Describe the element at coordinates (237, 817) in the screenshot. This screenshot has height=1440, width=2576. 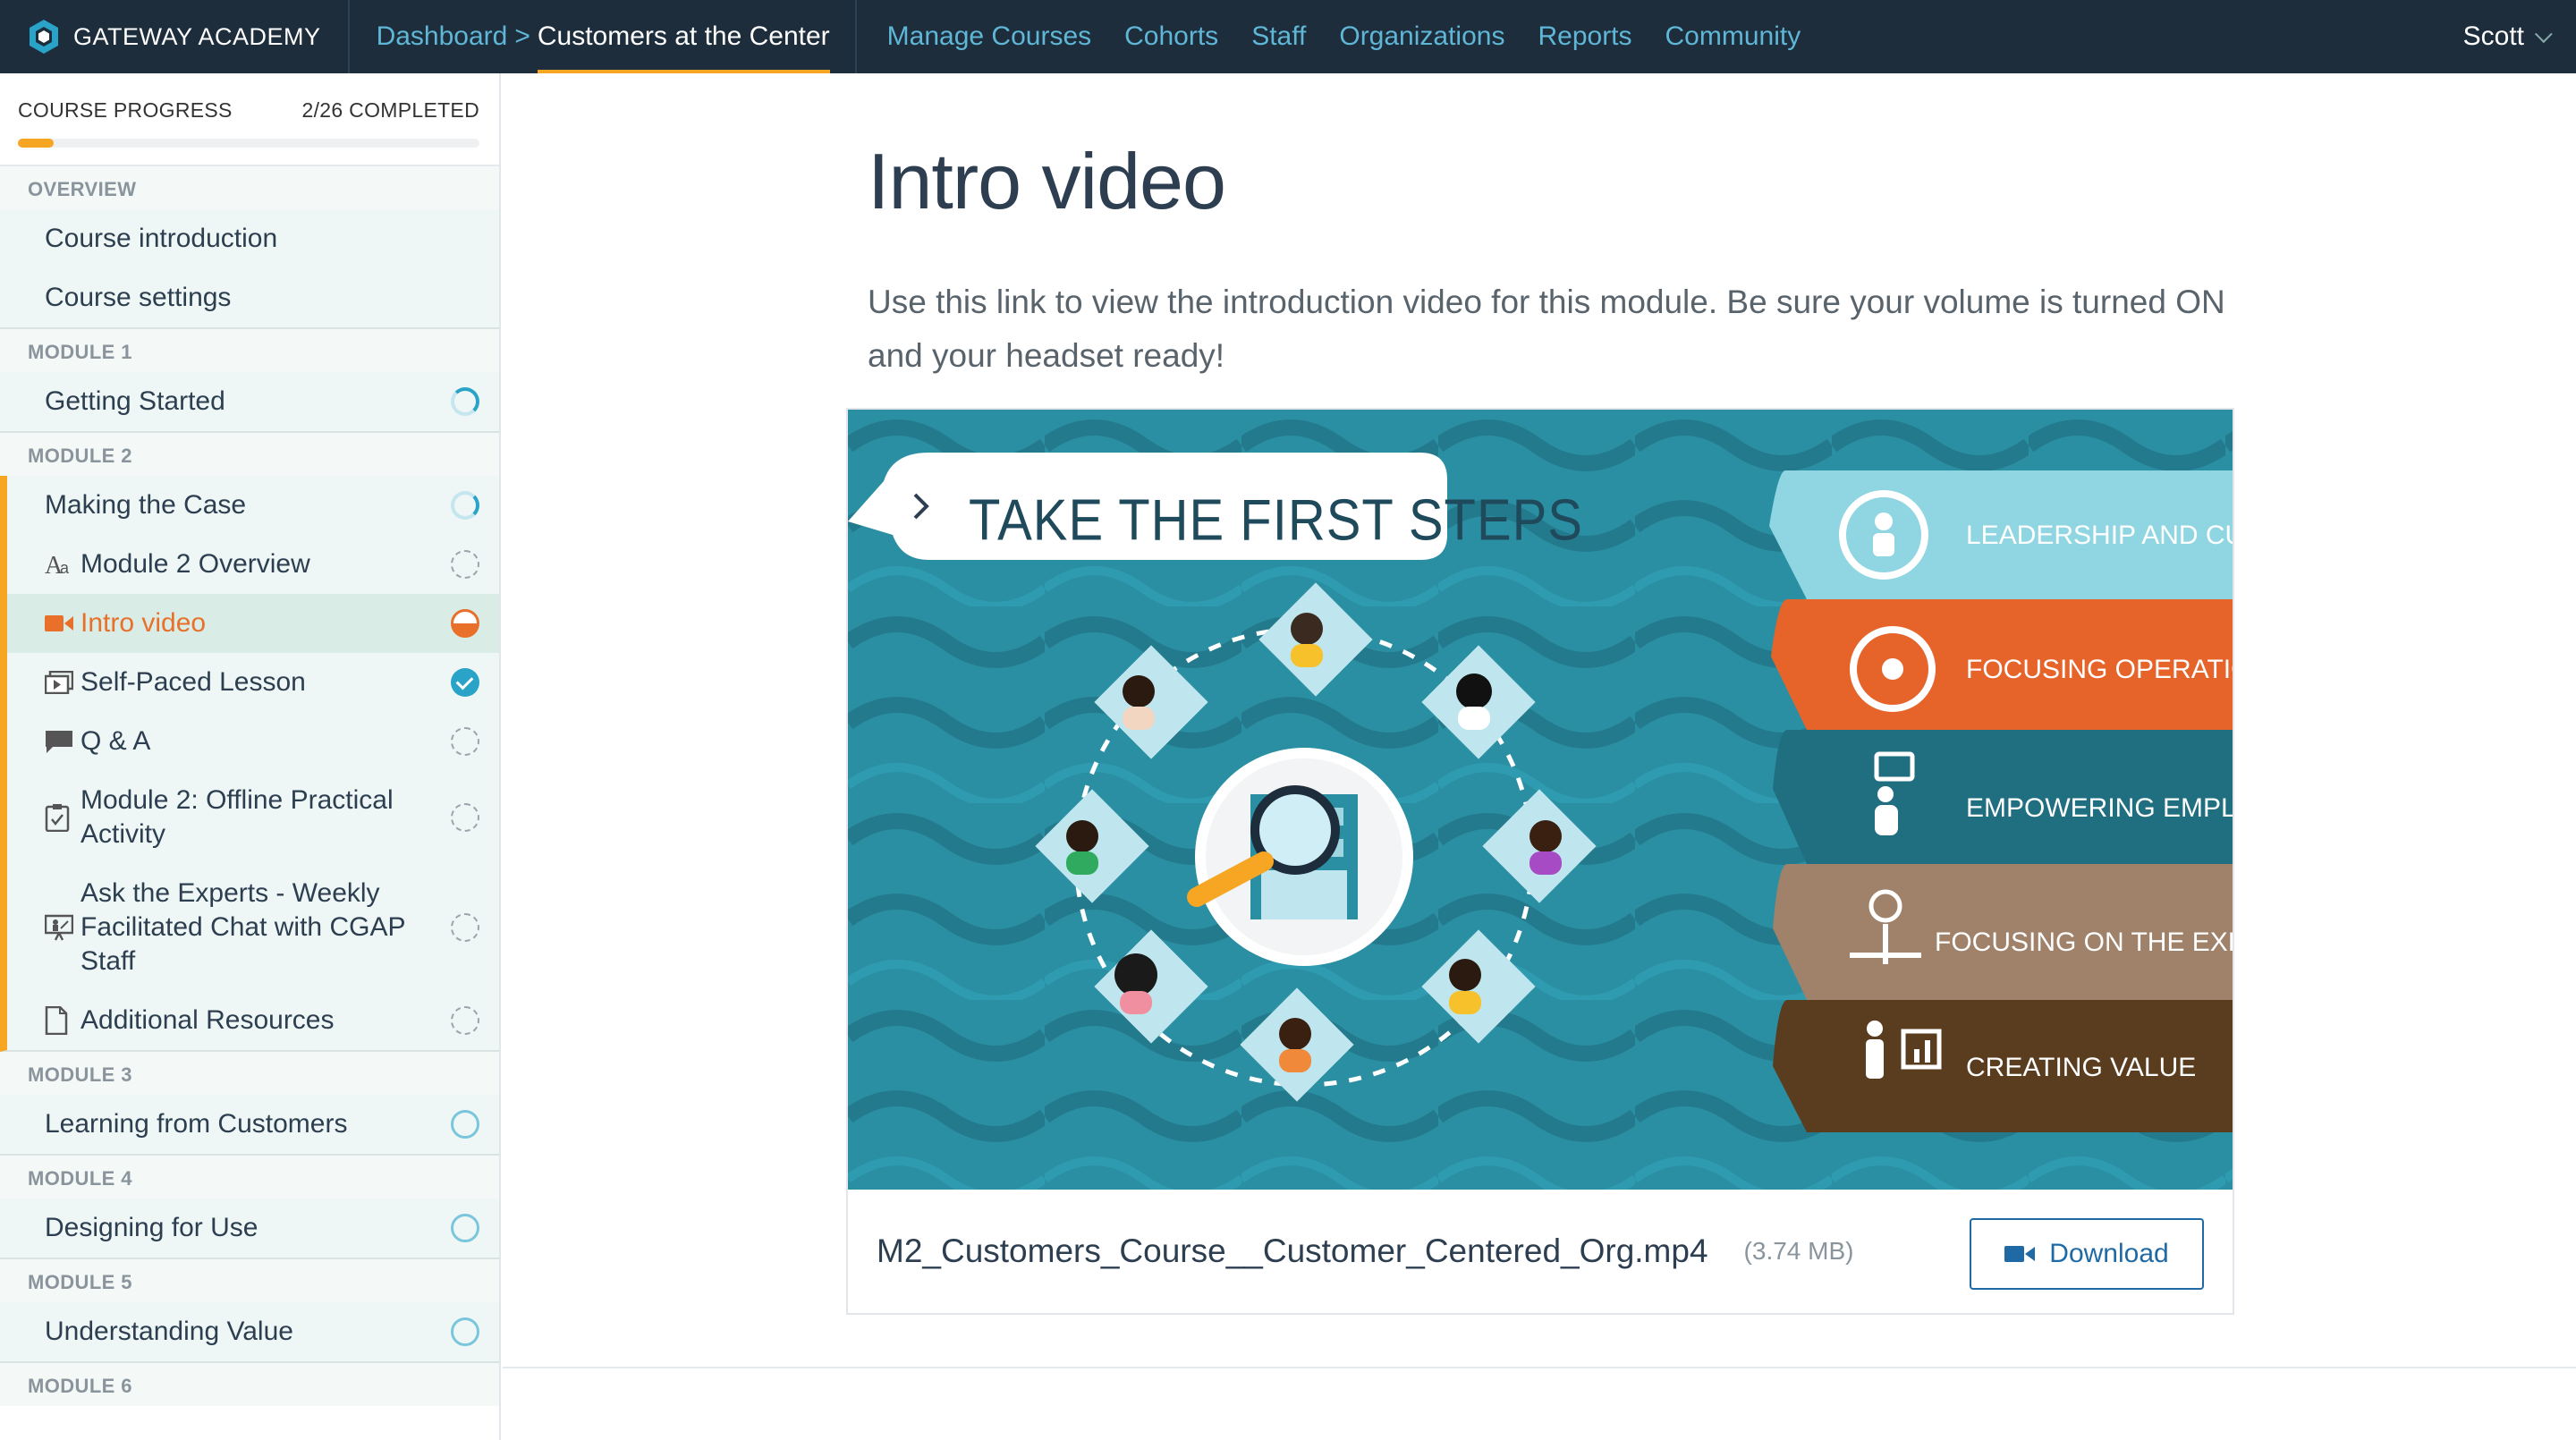
I see `sidebar-item-label: Module 2: Offline Practical Activity` at that location.